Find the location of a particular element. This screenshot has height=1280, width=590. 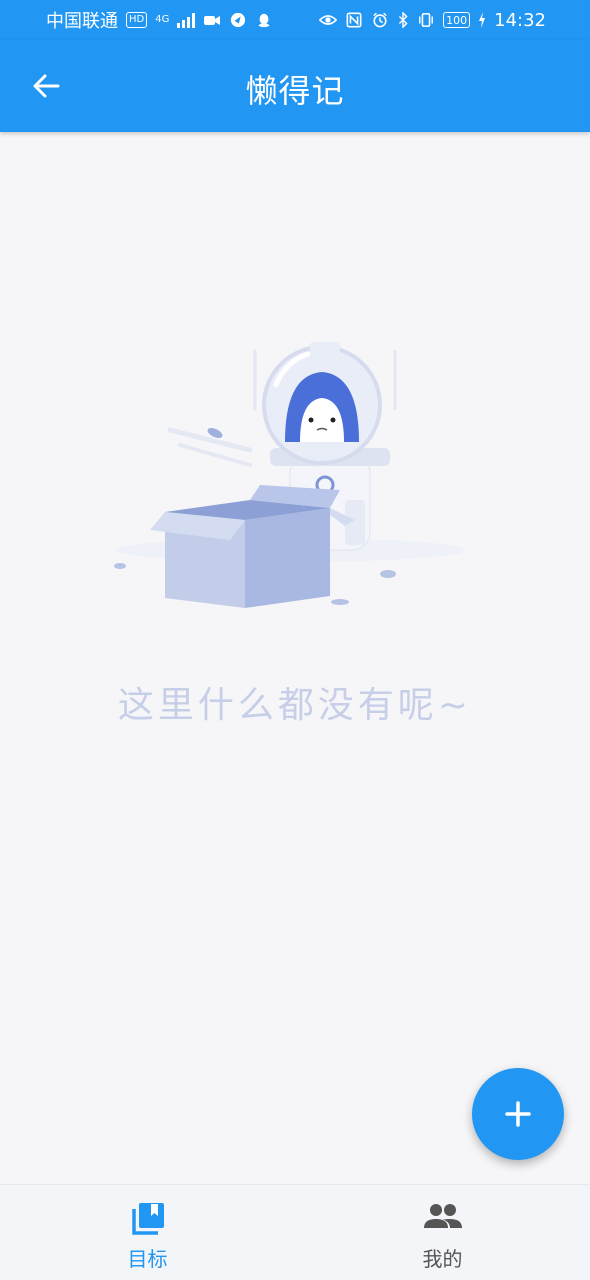

eye-icon is located at coordinates (328, 20).